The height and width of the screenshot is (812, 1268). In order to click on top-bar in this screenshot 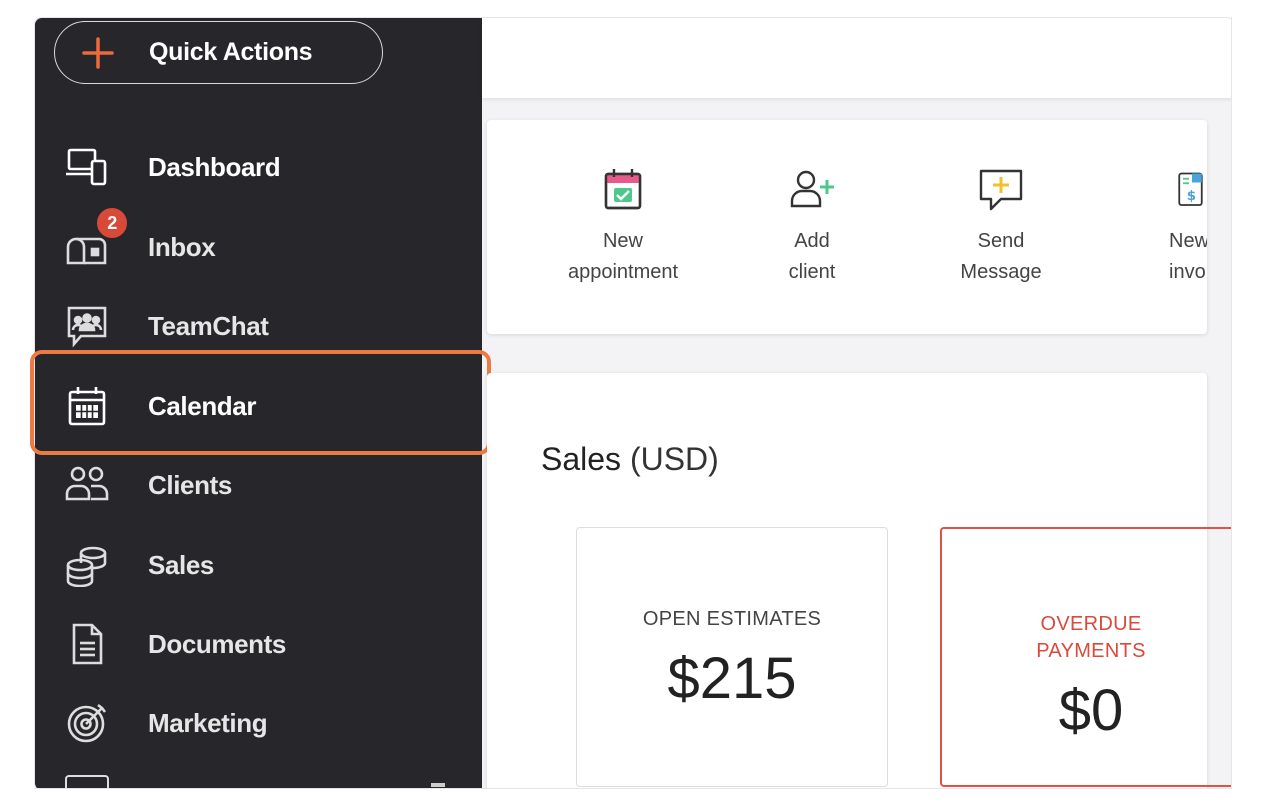, I will do `click(857, 58)`.